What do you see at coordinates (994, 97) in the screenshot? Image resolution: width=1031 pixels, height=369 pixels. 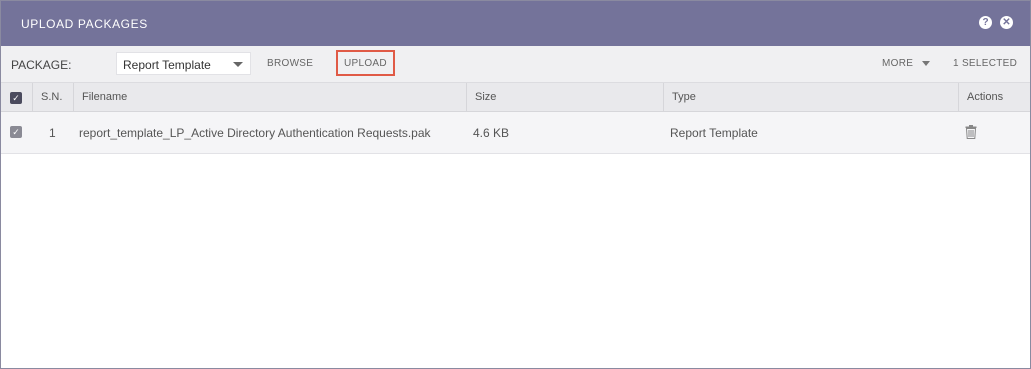 I see `column-header-actions: Actions` at bounding box center [994, 97].